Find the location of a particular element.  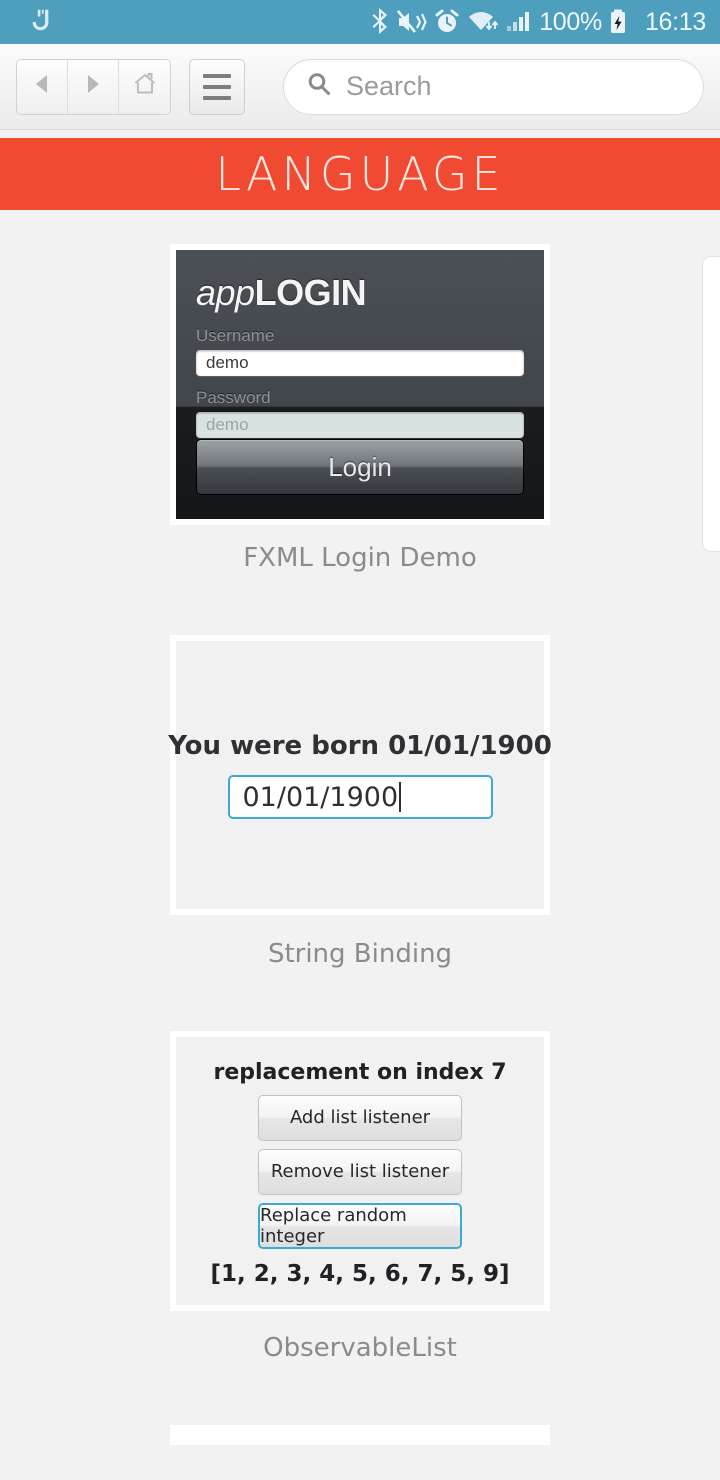

search-placeholder: Search is located at coordinates (389, 86).